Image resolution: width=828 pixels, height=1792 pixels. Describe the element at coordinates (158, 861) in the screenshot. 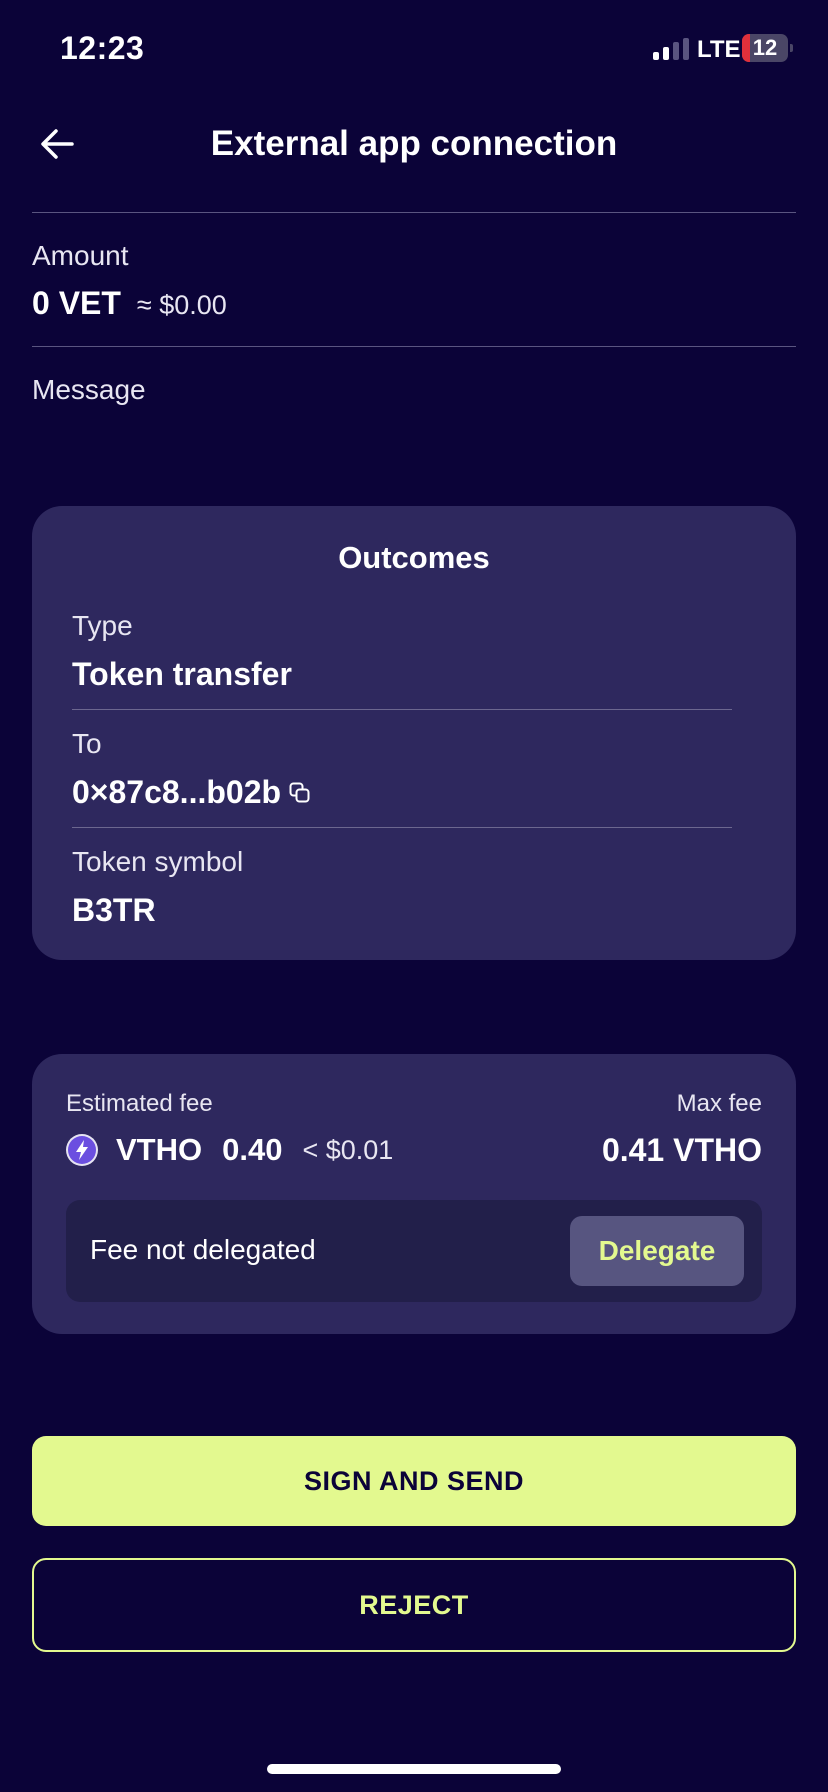

I see `token-symbol-label: Token symbol` at that location.